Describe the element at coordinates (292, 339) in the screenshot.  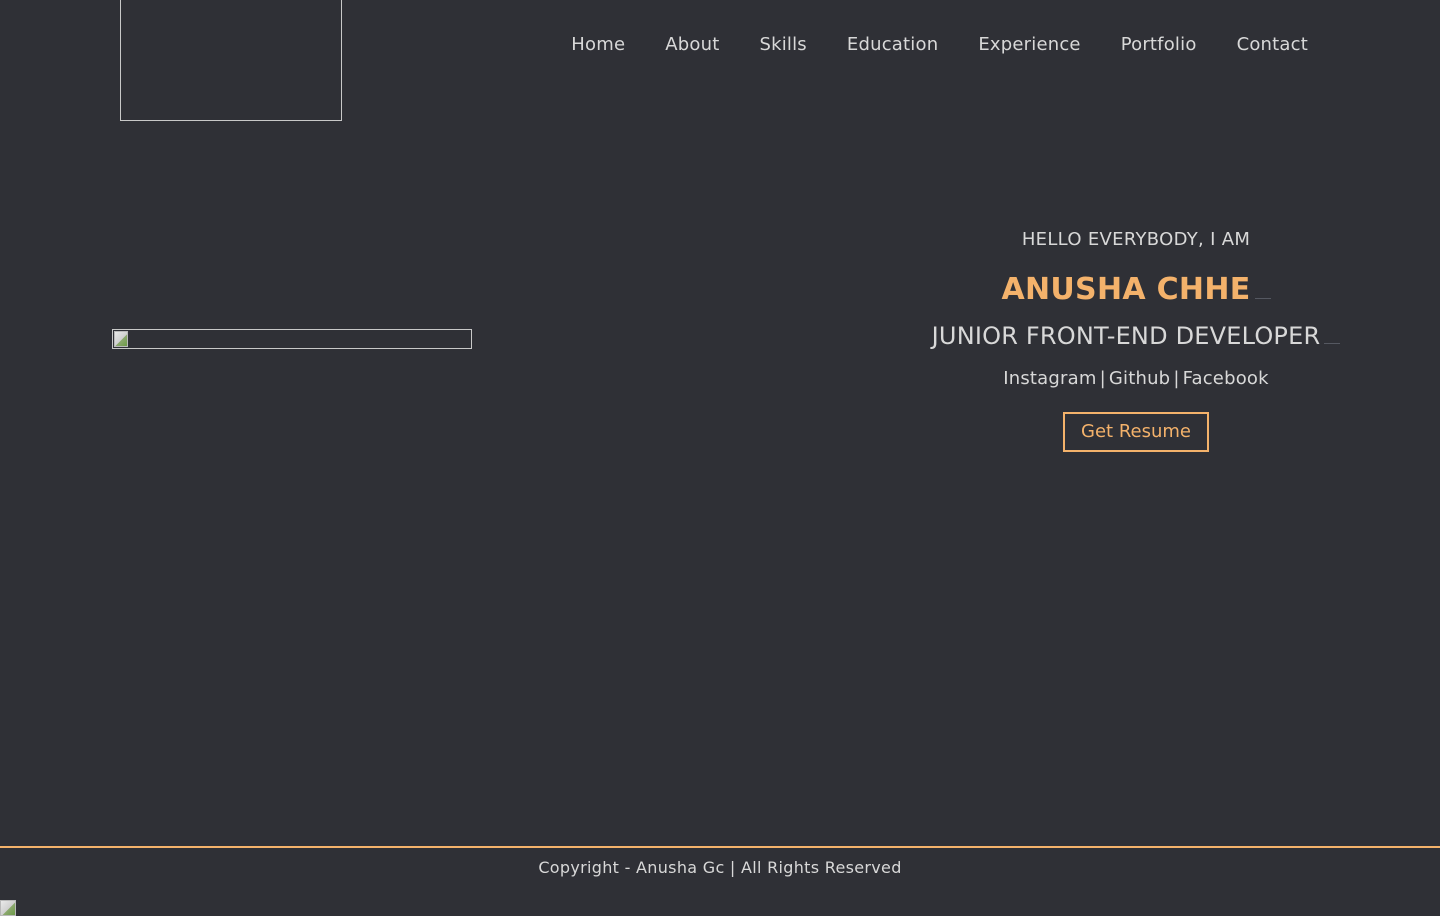
I see `hero-image-placeholder` at that location.